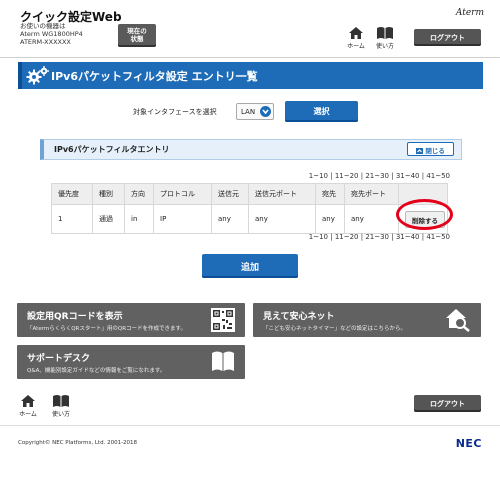  Describe the element at coordinates (137, 39) in the screenshot. I see `status-button-line2: 状態` at that location.